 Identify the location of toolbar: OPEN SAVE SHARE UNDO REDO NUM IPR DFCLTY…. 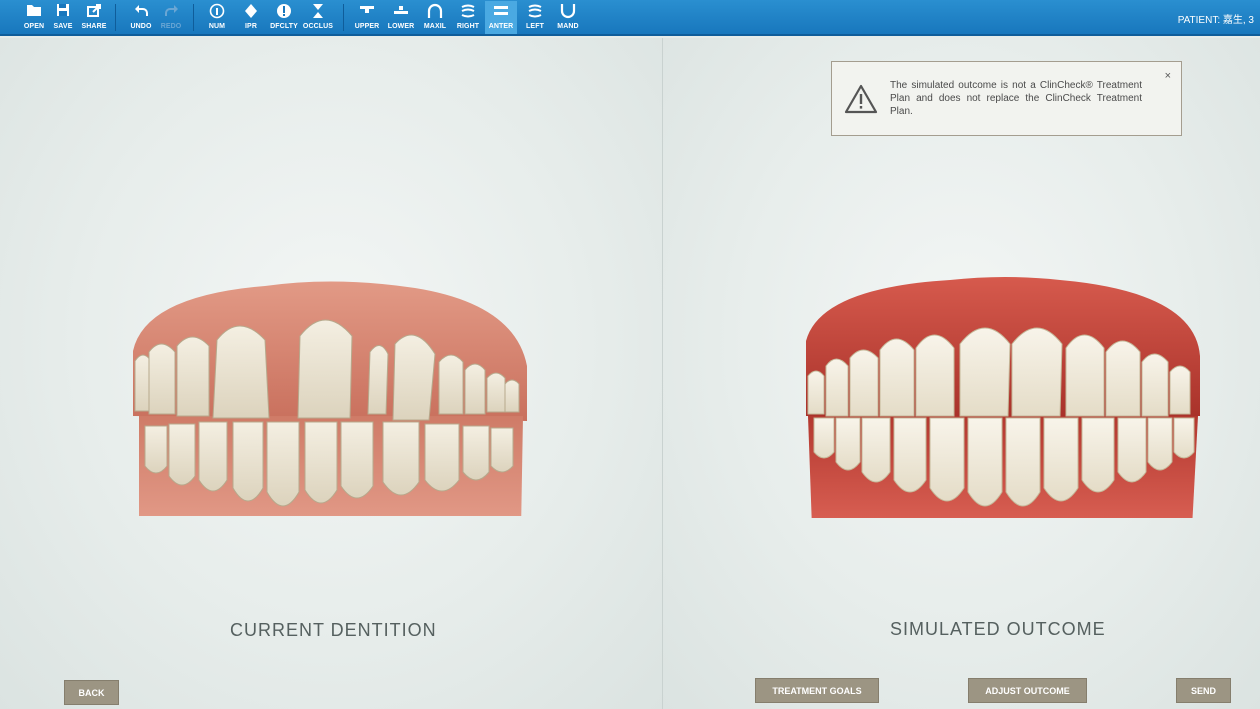
(630, 18).